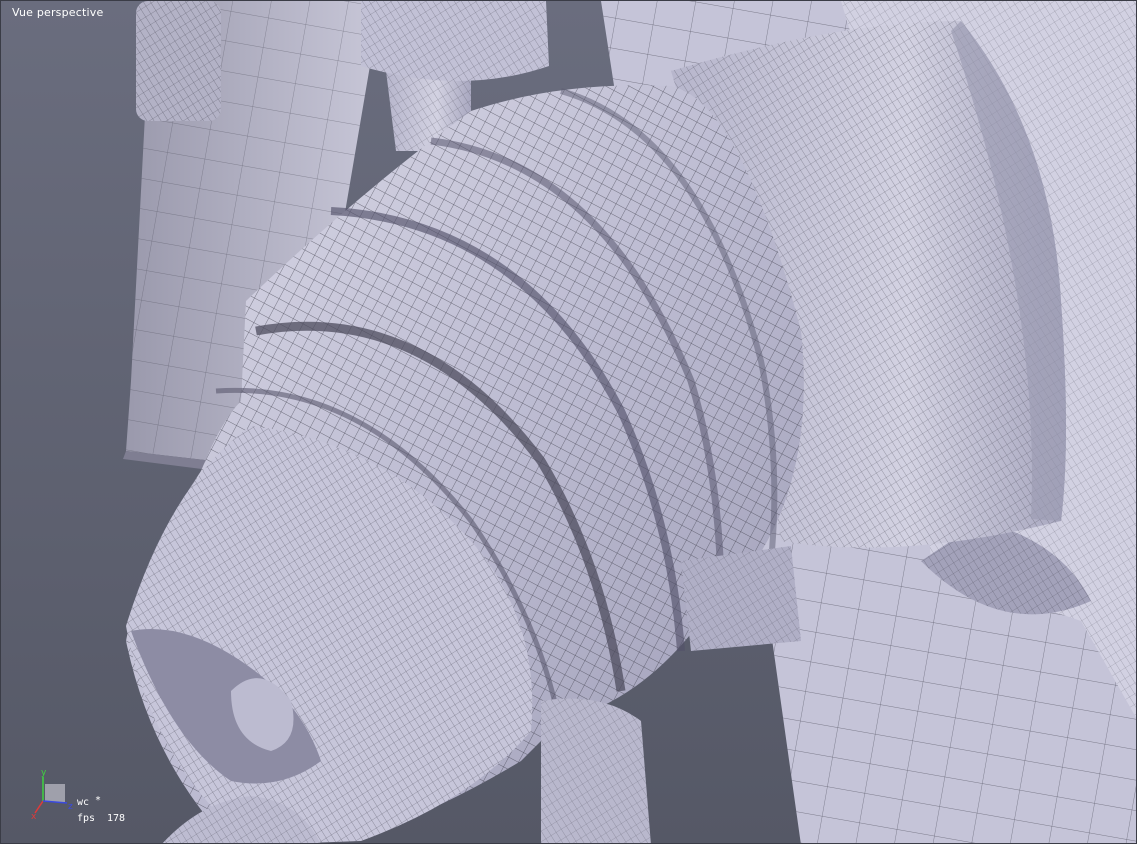  What do you see at coordinates (58, 12) in the screenshot?
I see `view-title: Vue perspective` at bounding box center [58, 12].